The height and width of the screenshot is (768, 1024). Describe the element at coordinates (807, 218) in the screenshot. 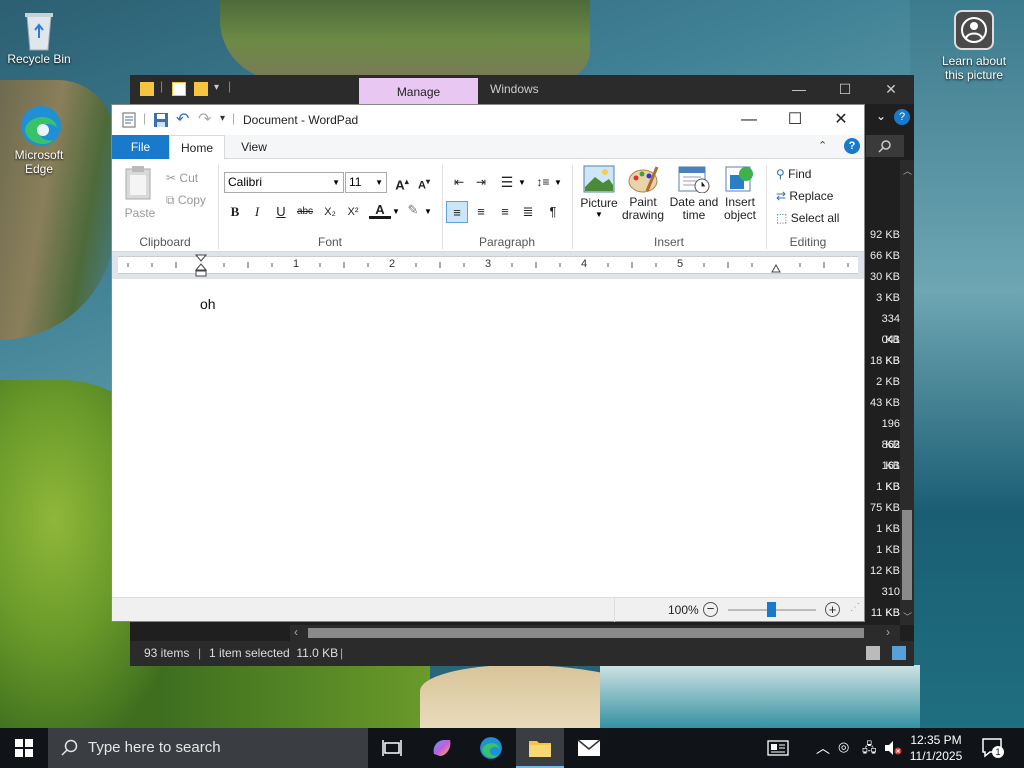

I see `select-all-button: ⬚ Select all` at that location.